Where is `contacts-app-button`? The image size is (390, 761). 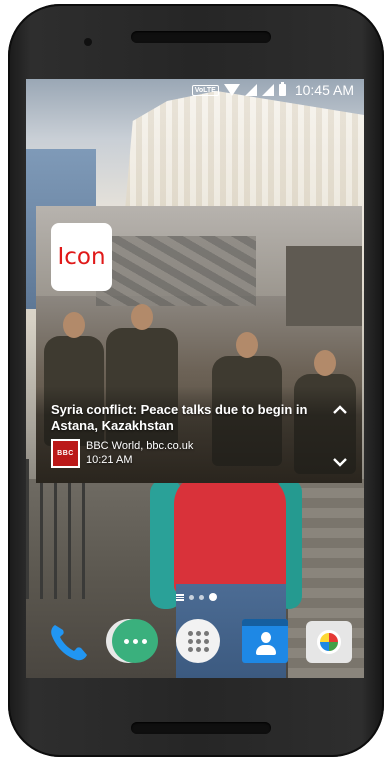
contacts-app-button is located at coordinates (265, 642).